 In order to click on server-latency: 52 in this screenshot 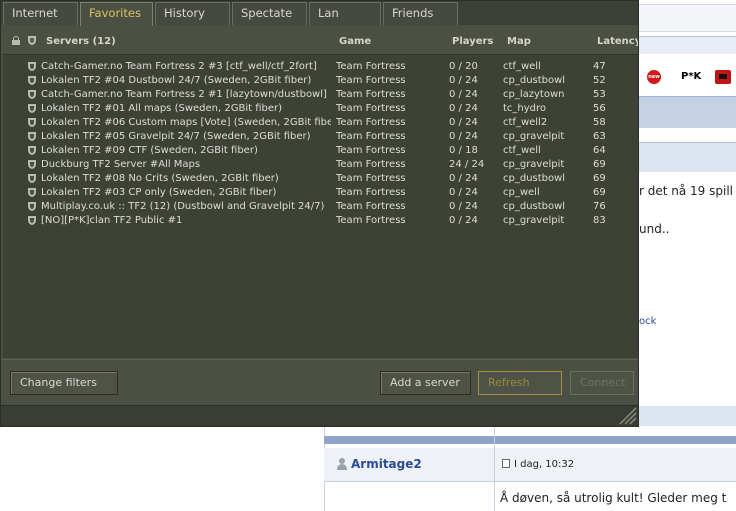, I will do `click(599, 80)`.